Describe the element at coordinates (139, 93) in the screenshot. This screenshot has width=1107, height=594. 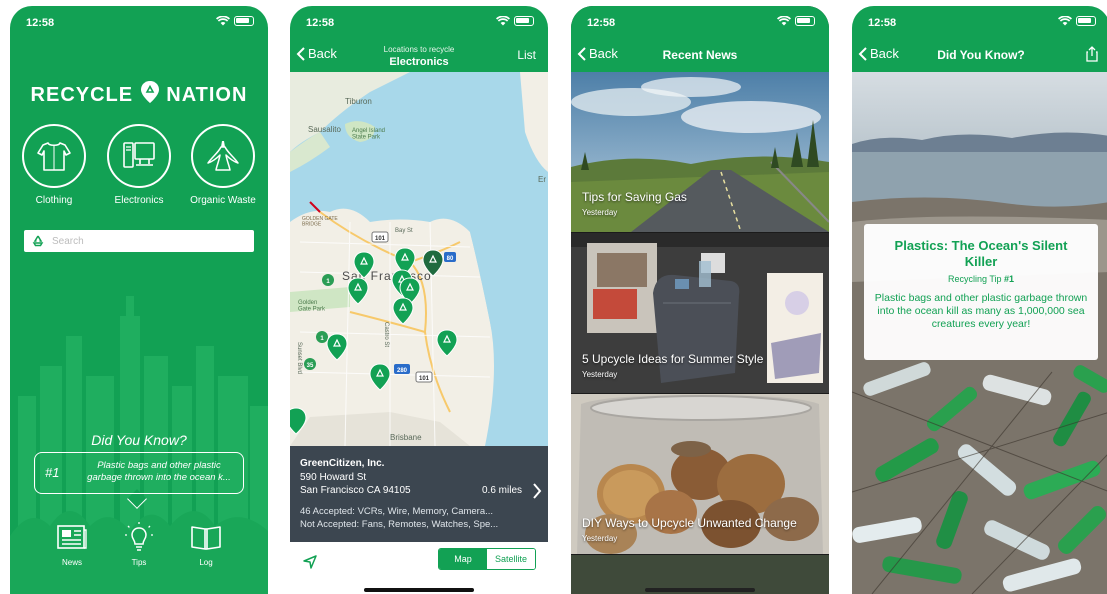
I see `app-logo: RECYCLE NATION` at that location.